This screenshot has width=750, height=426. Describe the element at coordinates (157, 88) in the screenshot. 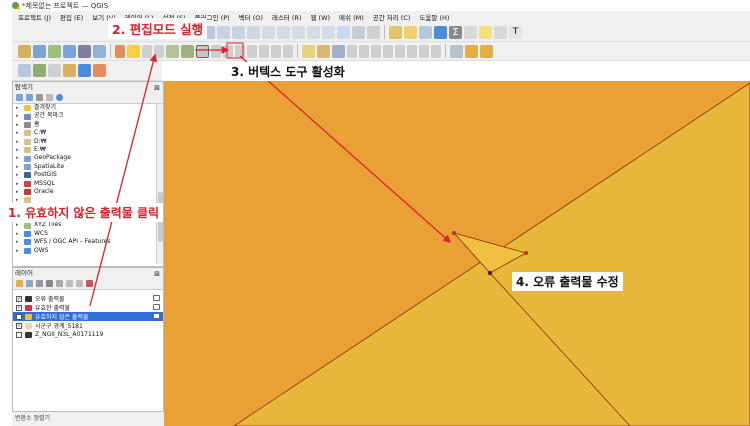

I see `close-icon: ⊠` at that location.